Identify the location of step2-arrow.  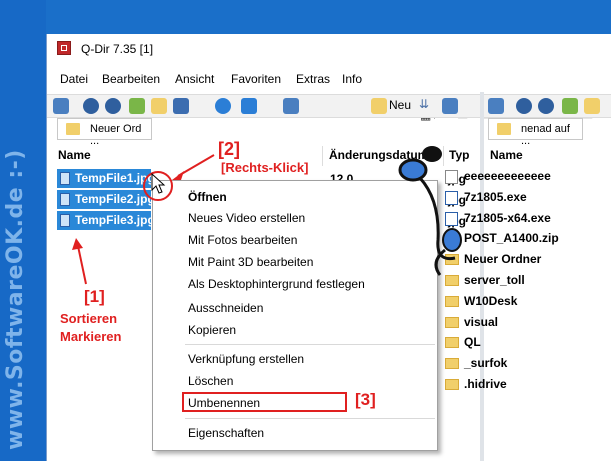
(196, 165).